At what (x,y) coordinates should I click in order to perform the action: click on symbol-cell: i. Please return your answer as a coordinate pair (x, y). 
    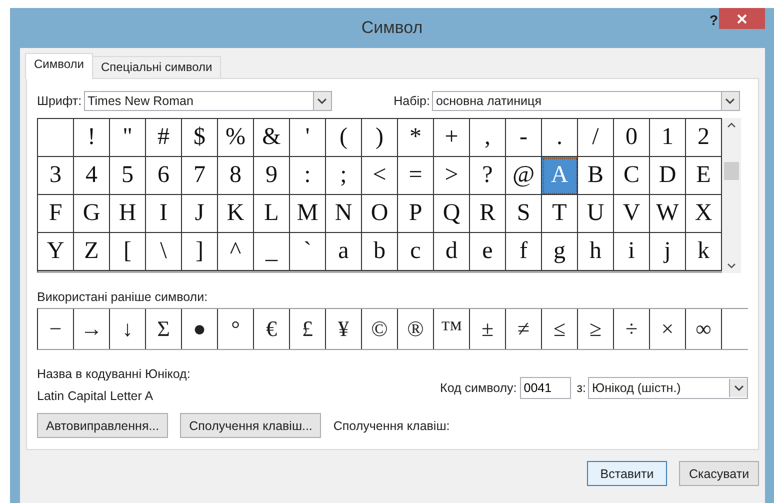
    Looking at the image, I should click on (632, 252).